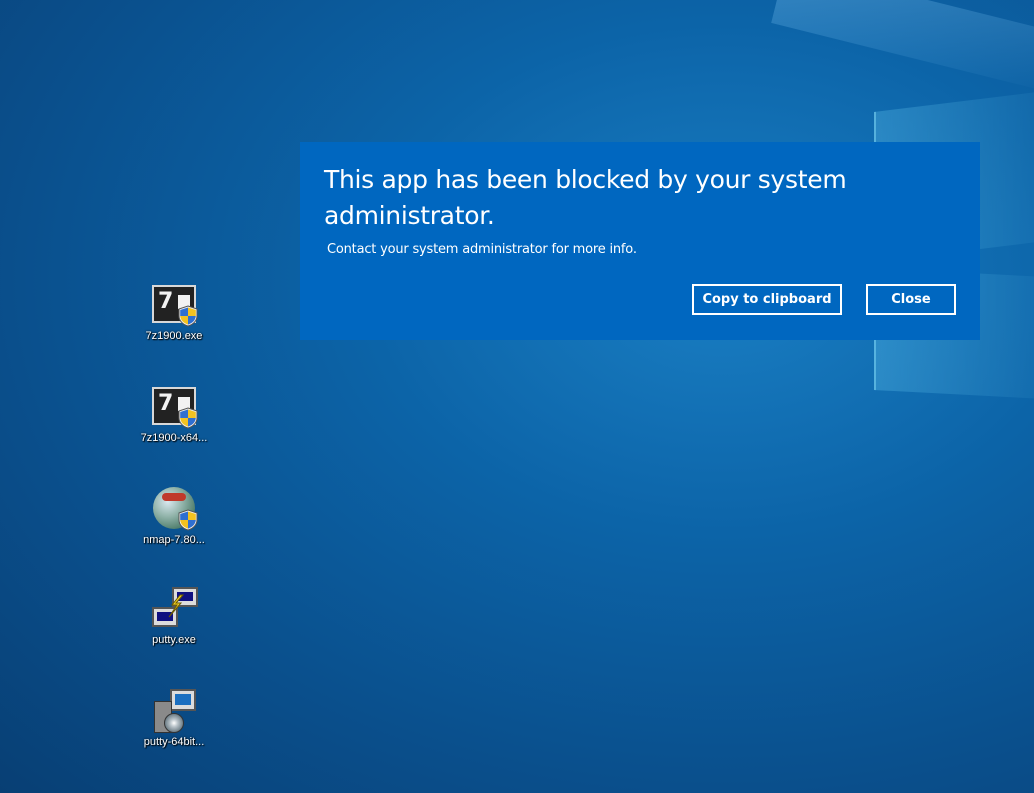 The height and width of the screenshot is (793, 1034). Describe the element at coordinates (174, 711) in the screenshot. I see `putty-installer-icon` at that location.